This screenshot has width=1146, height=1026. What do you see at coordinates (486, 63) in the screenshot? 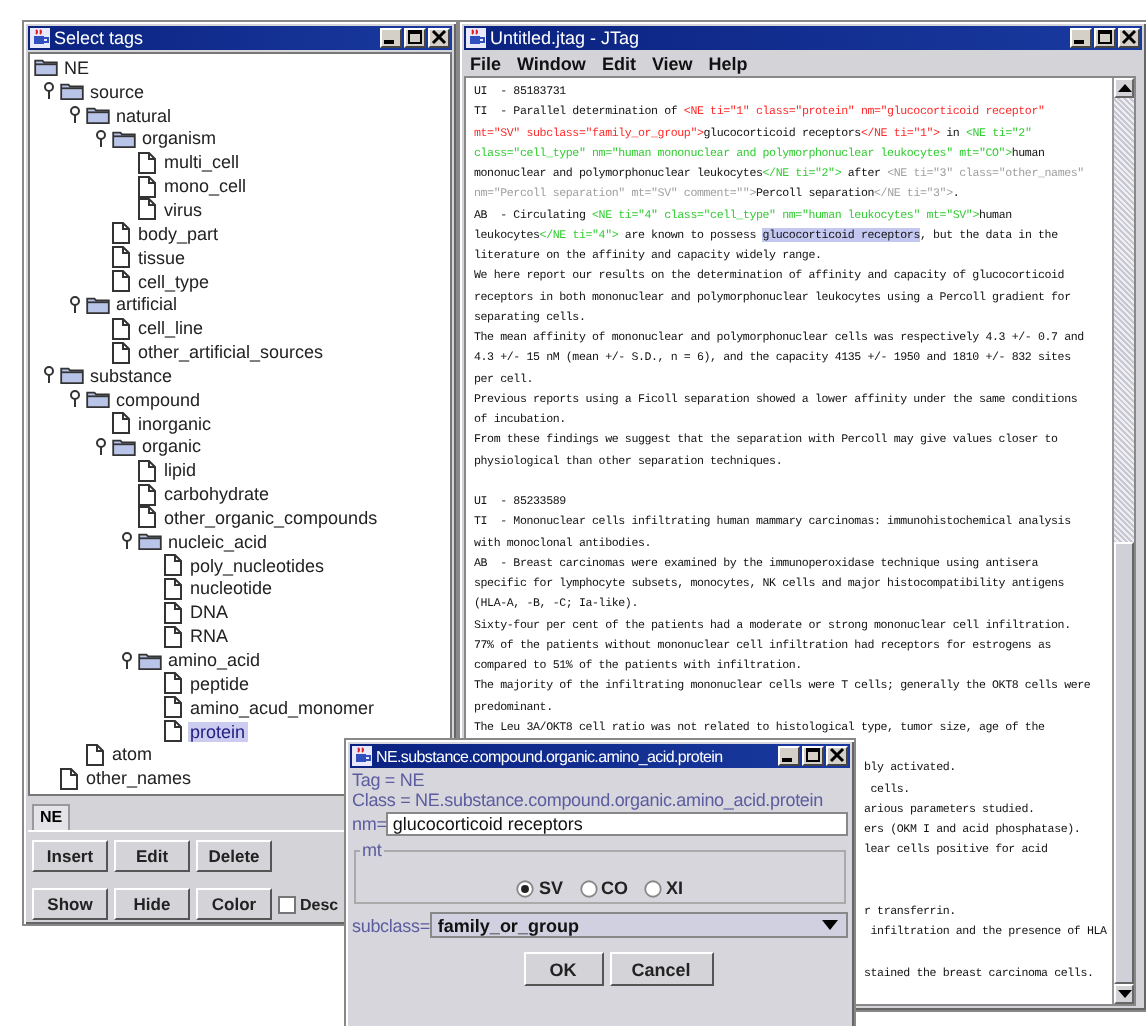
I see `menu-item: File` at bounding box center [486, 63].